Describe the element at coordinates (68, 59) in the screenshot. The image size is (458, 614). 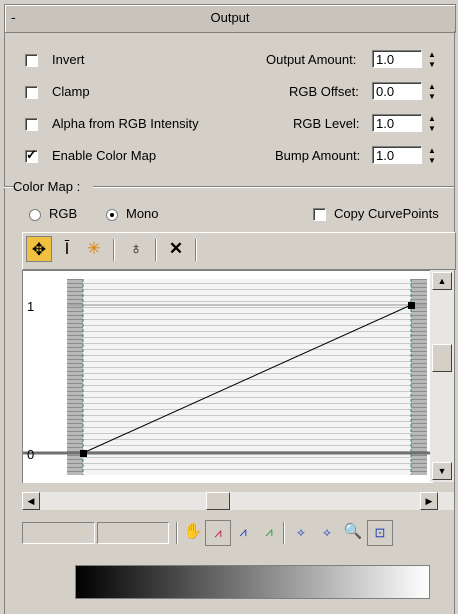
I see `invert-label: Invert` at that location.